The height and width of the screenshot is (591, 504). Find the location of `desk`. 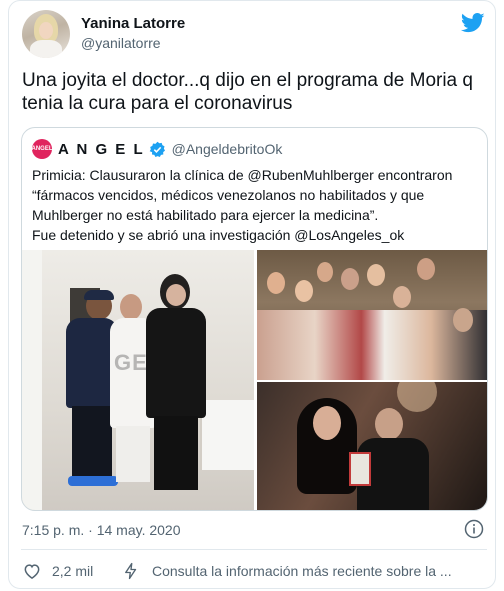

desk is located at coordinates (227, 435).